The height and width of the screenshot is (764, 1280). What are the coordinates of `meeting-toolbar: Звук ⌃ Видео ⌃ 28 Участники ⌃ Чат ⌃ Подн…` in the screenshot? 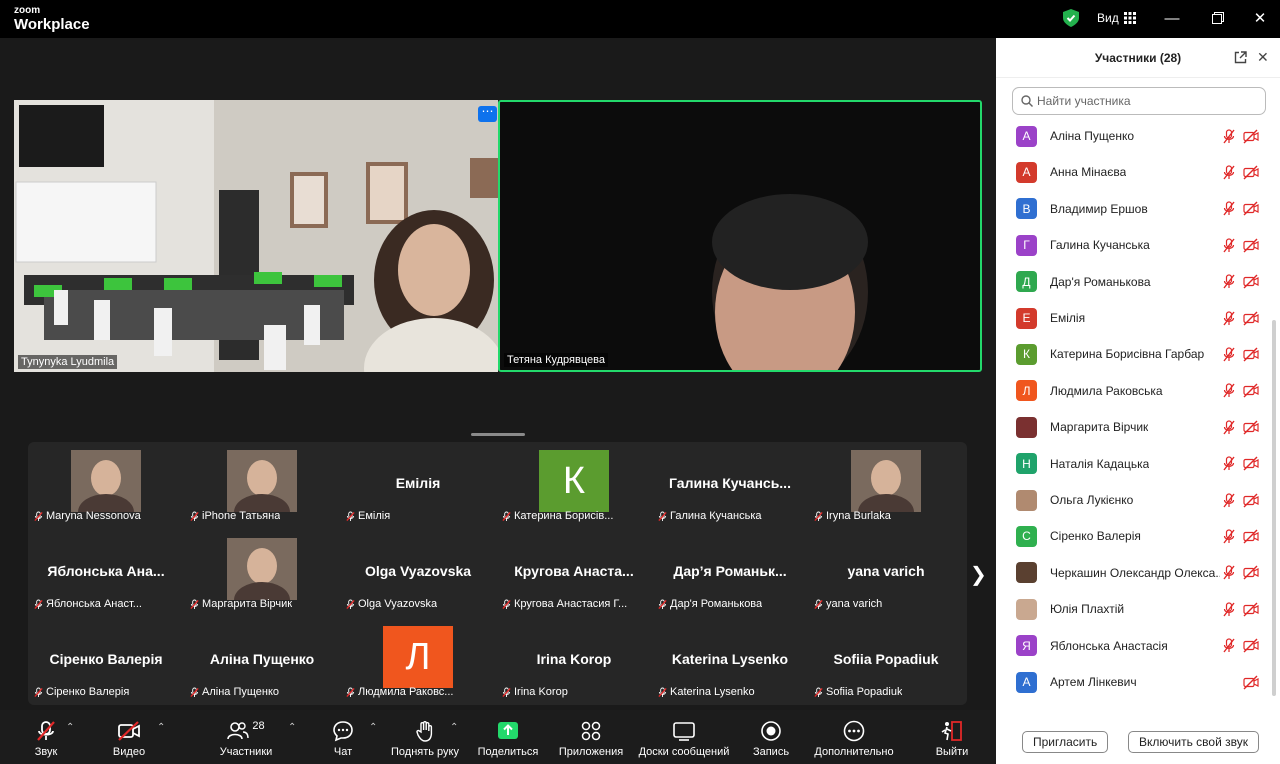 It's located at (498, 737).